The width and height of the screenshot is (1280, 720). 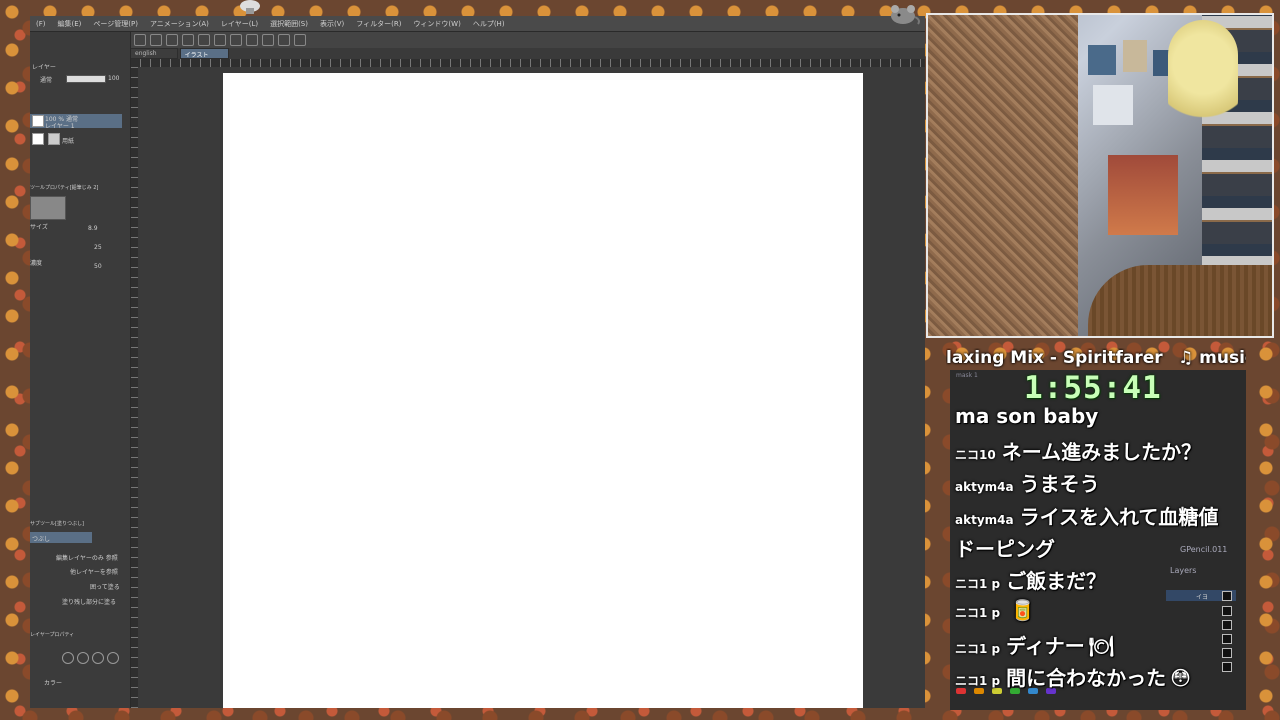 What do you see at coordinates (1045, 646) in the screenshot?
I see `chat-text: ディナー` at bounding box center [1045, 646].